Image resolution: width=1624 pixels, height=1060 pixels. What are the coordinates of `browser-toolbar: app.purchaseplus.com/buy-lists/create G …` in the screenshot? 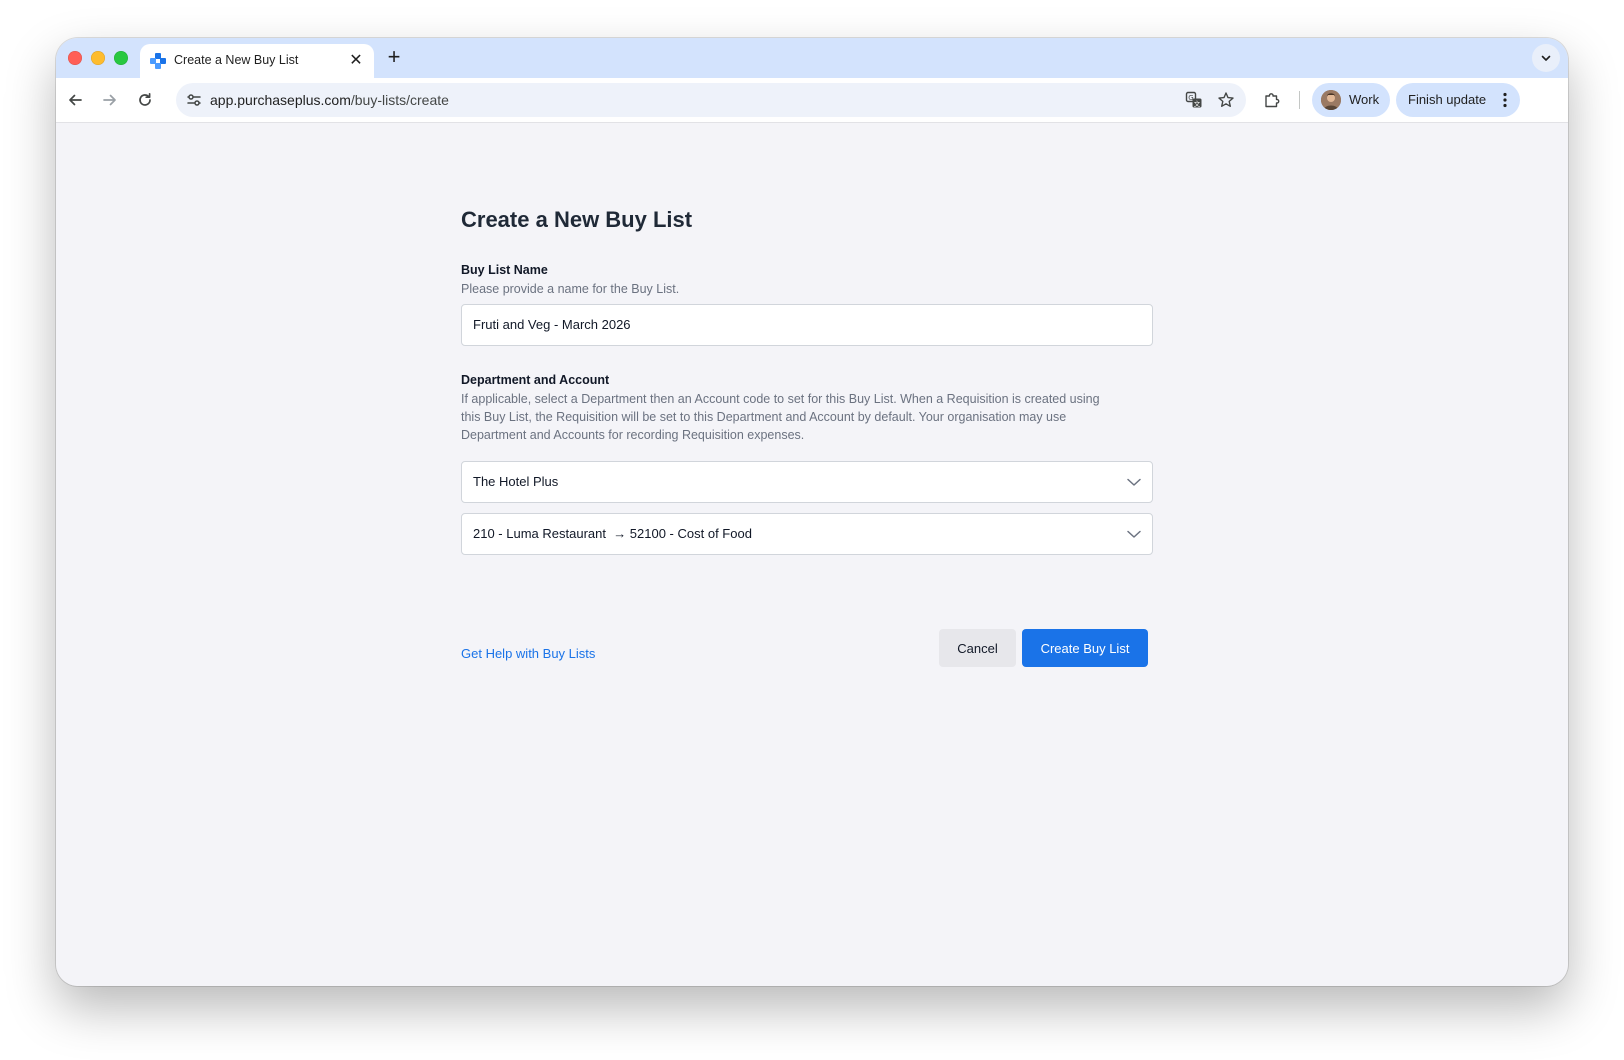 It's located at (812, 100).